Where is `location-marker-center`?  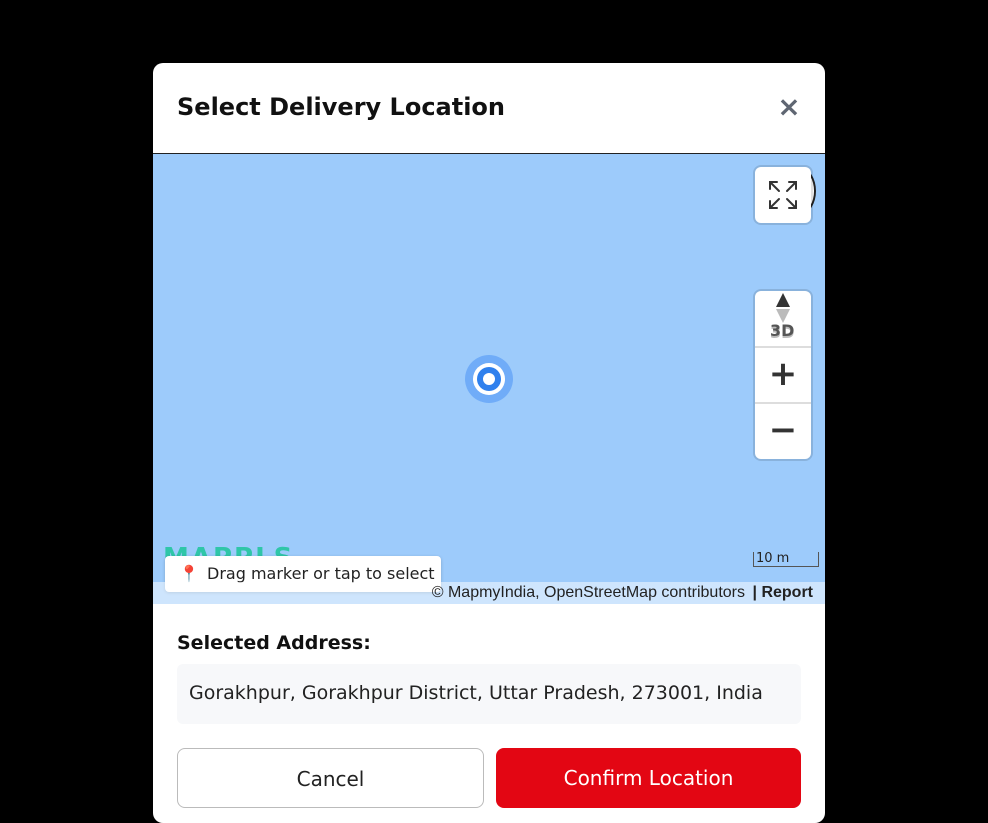
location-marker-center is located at coordinates (489, 379).